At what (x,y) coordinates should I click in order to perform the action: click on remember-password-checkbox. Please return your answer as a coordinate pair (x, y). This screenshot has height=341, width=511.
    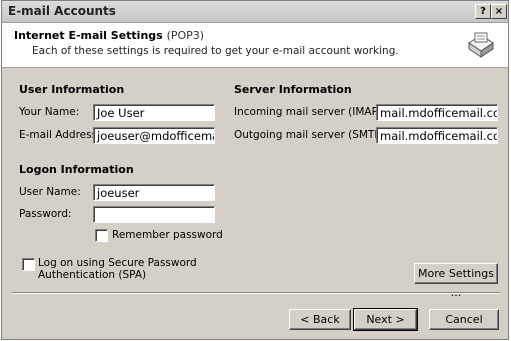
    Looking at the image, I should click on (101, 235).